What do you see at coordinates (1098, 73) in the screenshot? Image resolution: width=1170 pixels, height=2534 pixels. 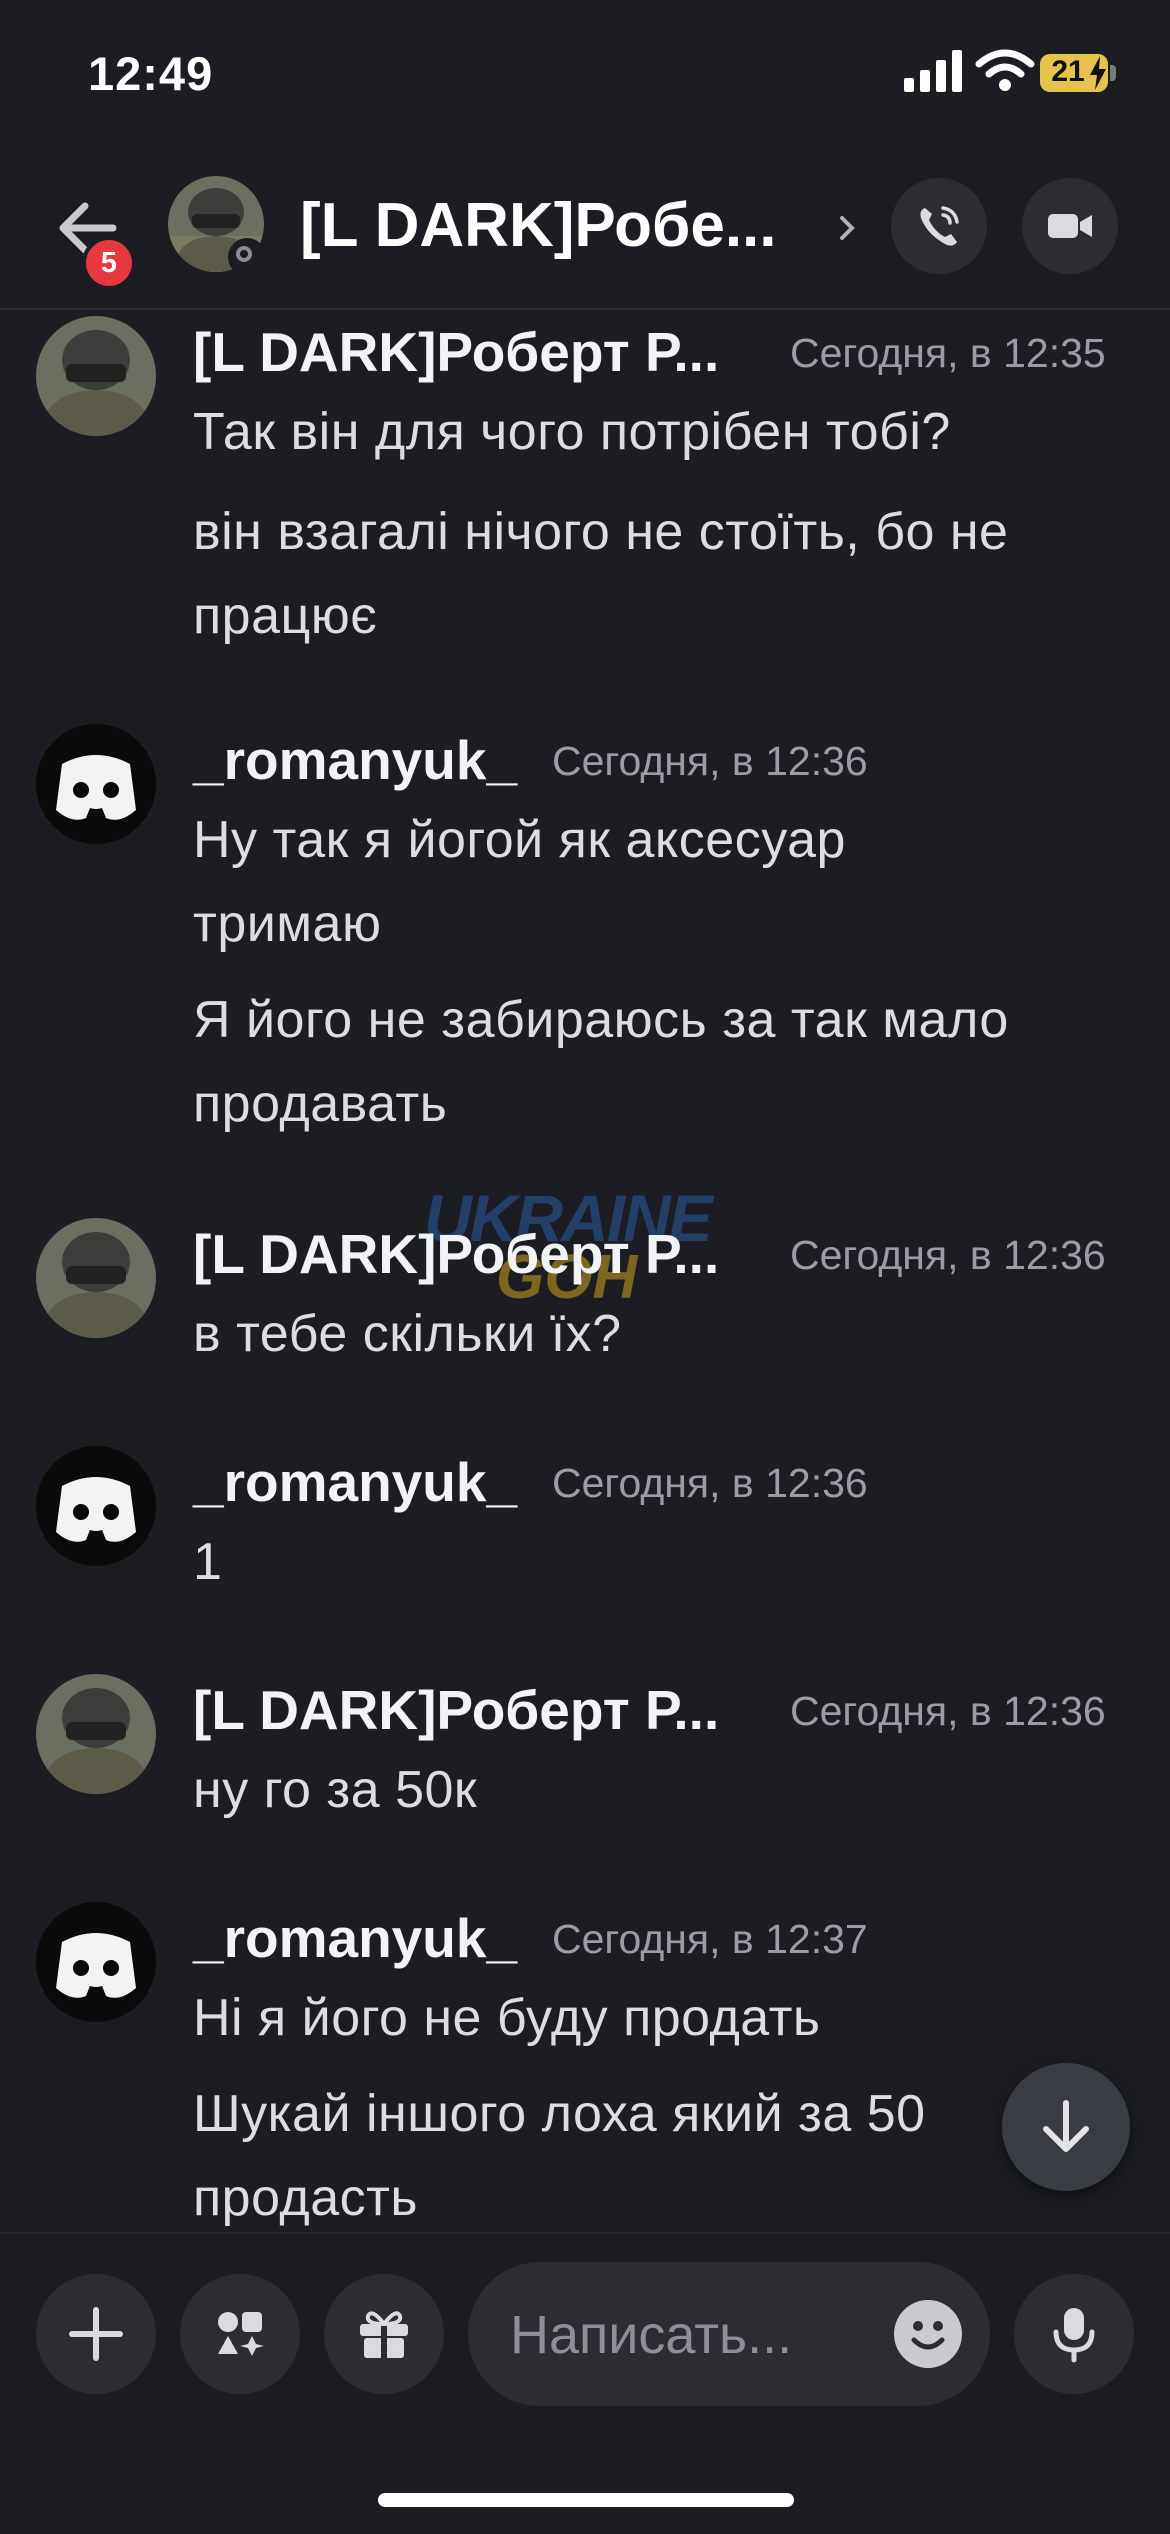 I see `charging-bolt-icon` at bounding box center [1098, 73].